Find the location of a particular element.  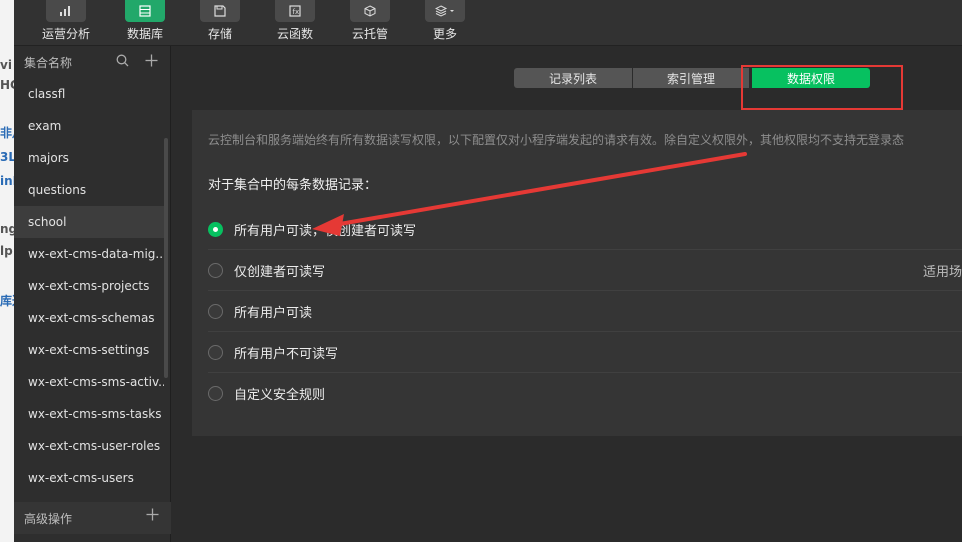

top-toolbar: 运营分析 数据库 存储 fx 云函数 云托管 更多 is located at coordinates (488, 23).